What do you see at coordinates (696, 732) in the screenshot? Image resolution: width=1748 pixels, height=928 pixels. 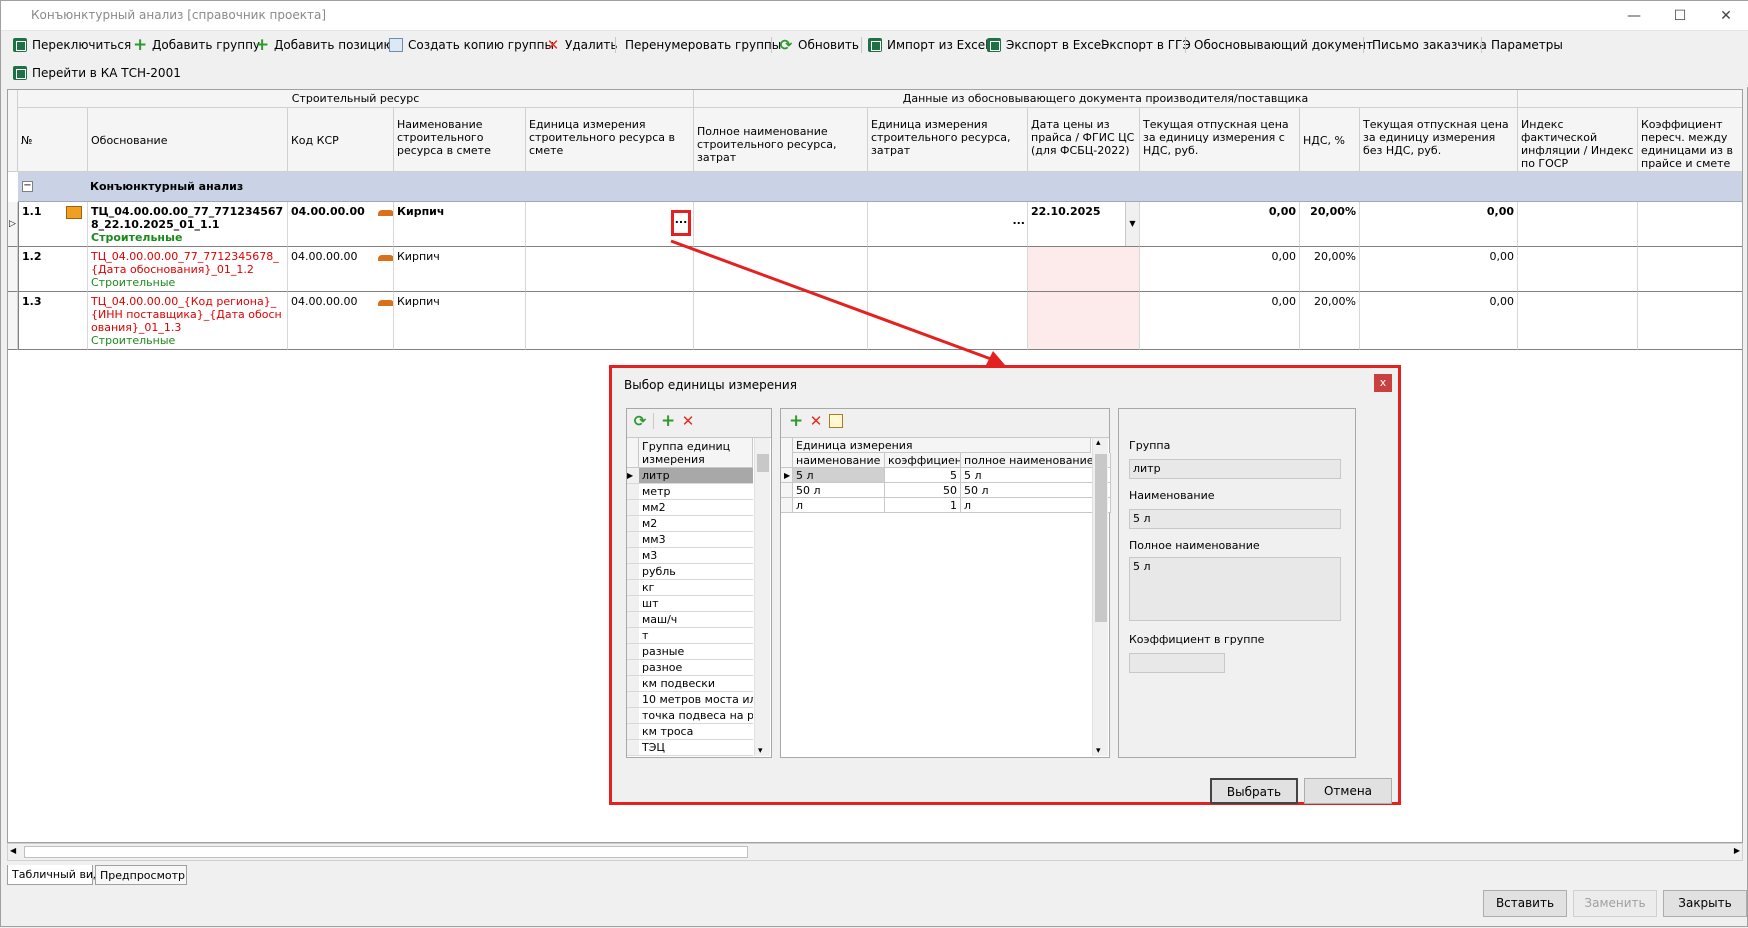 I see `list-item: км троса` at bounding box center [696, 732].